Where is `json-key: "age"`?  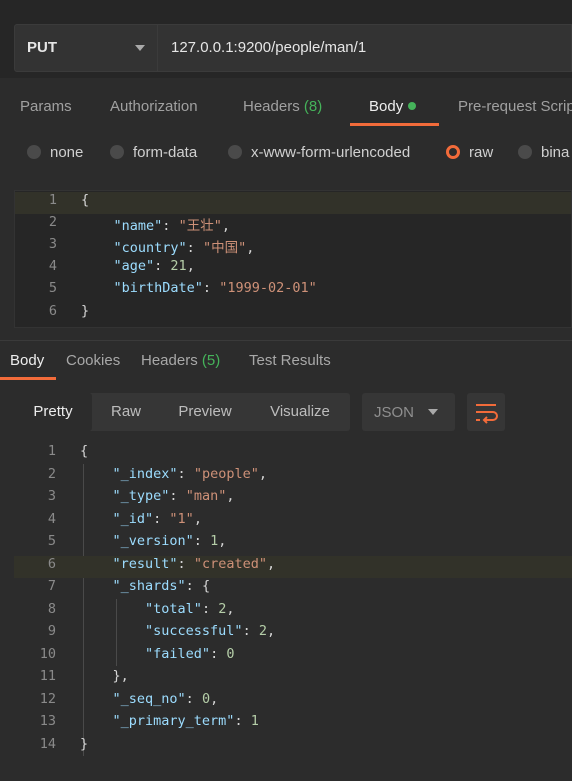
json-key: "age" is located at coordinates (134, 266).